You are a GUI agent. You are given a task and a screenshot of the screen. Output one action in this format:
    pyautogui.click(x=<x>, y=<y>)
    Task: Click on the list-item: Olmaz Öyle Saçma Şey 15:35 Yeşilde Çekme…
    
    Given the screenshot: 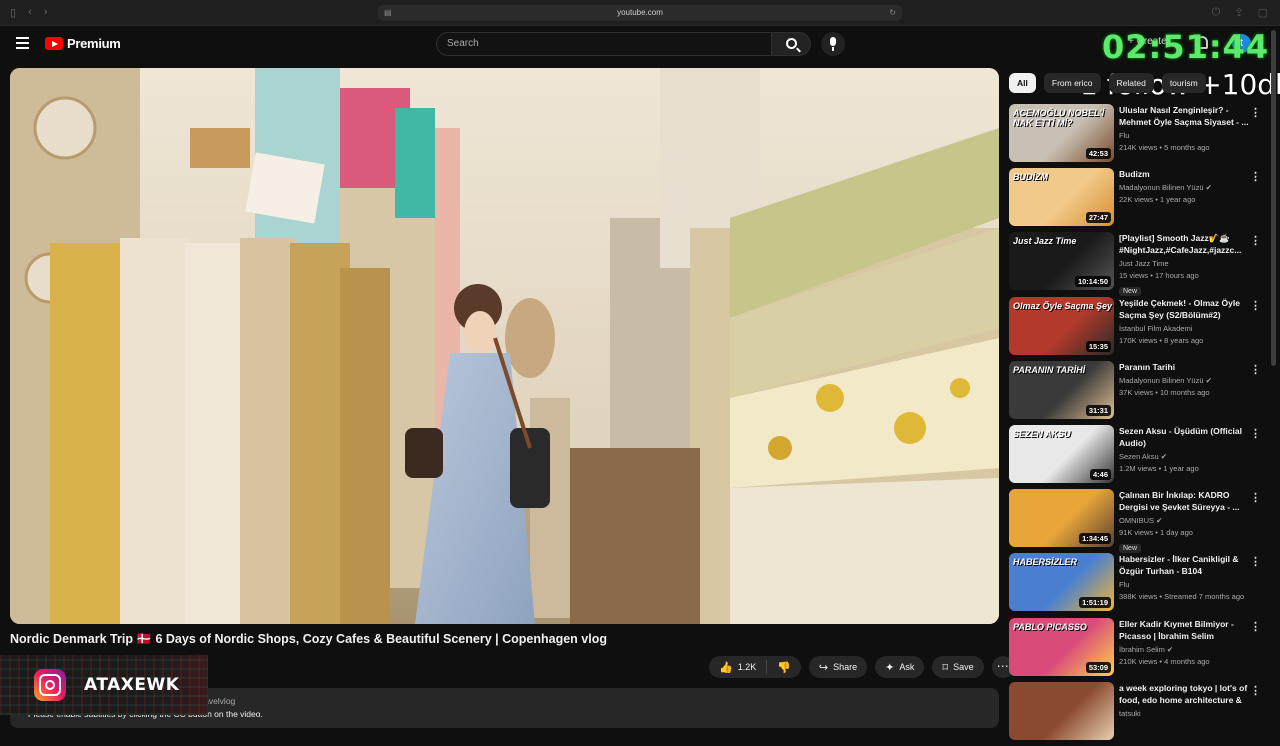 What is the action you would take?
    pyautogui.click(x=1138, y=328)
    